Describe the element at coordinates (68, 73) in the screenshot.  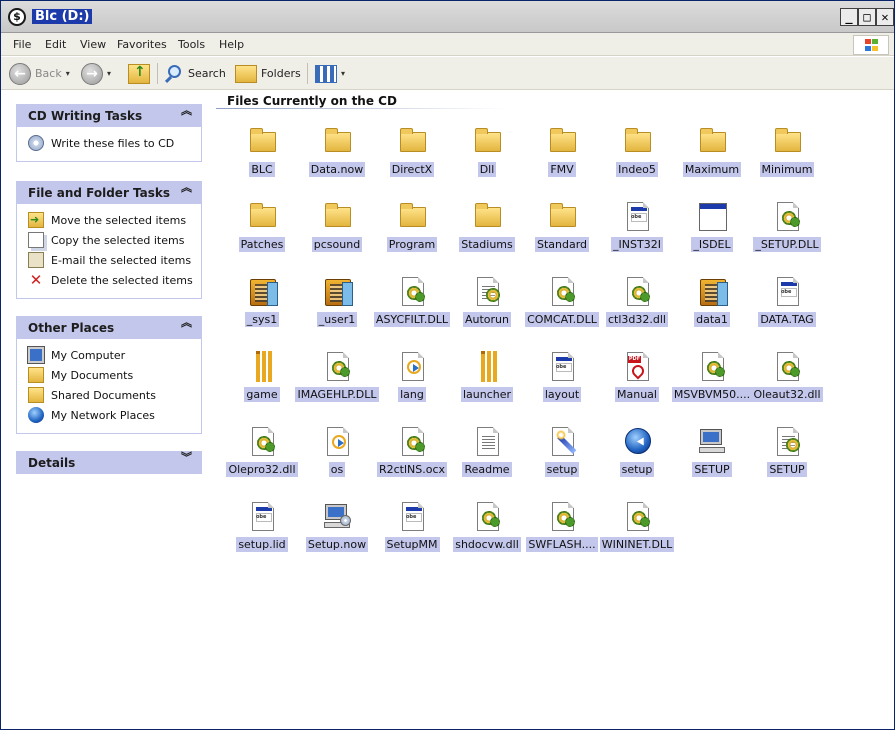
I see `back-dropdown-icon: ▾` at that location.